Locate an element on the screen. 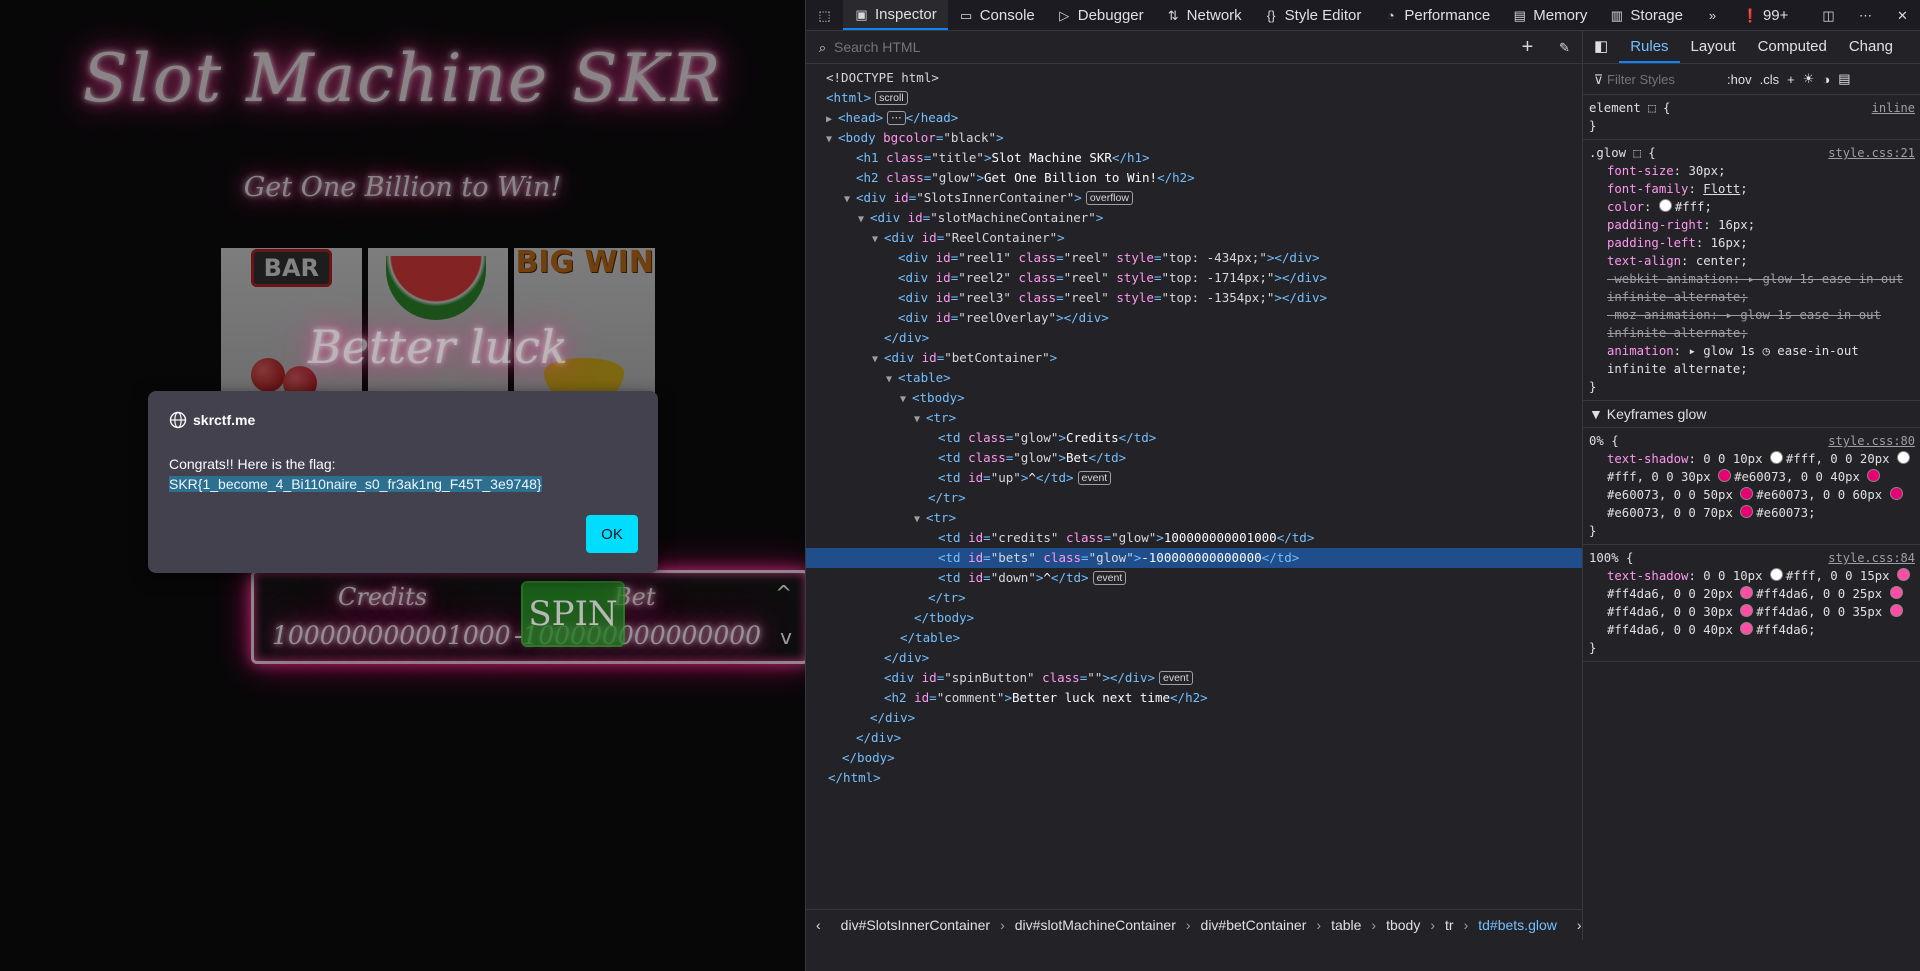 This screenshot has width=1920, height=971. add-node-icon: + is located at coordinates (1527, 47).